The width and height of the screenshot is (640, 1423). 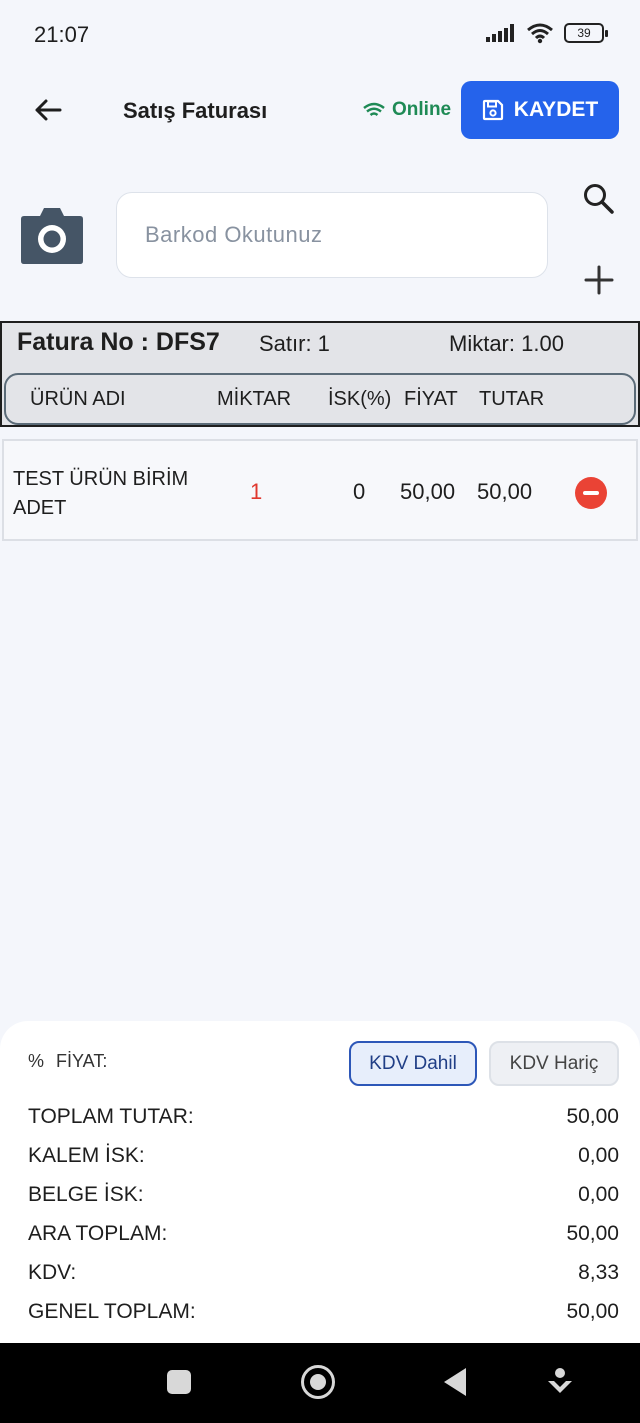 I want to click on column-header: ÜRÜN ADI MİKTAR İSK(%) FİYAT TUTAR, so click(x=320, y=399).